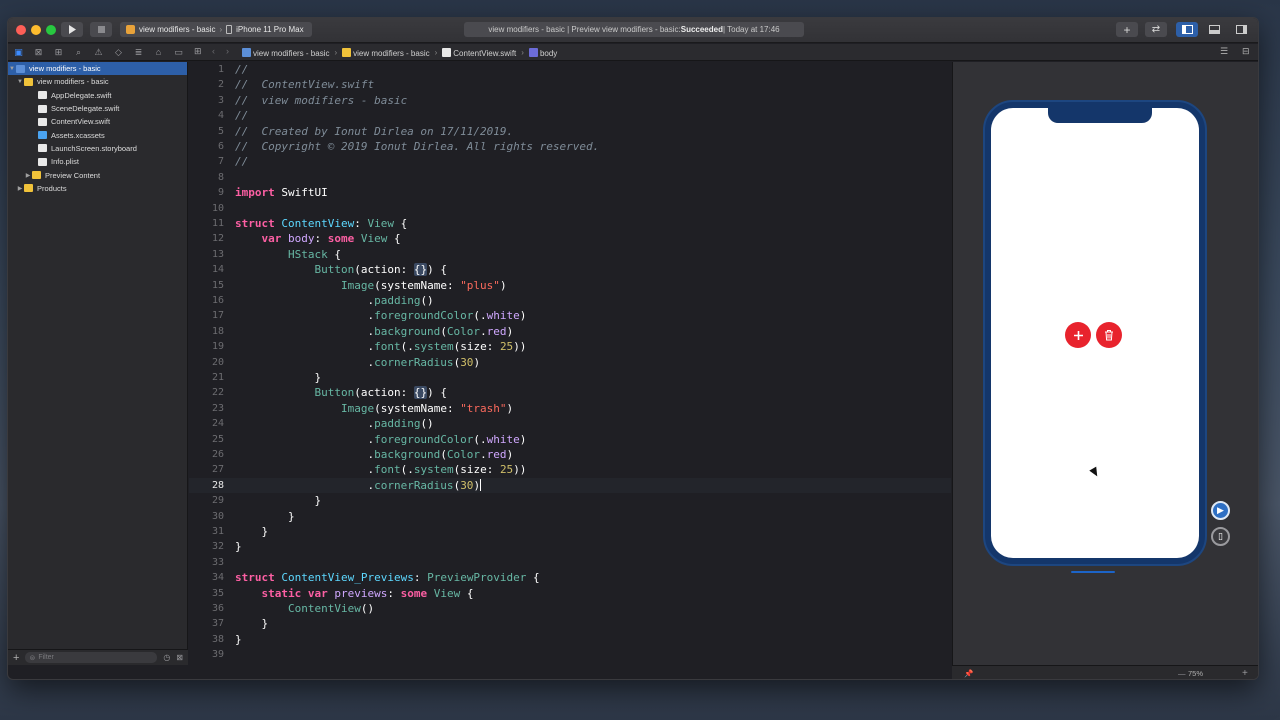  What do you see at coordinates (58, 52) in the screenshot?
I see `symbol-navigator-icon: ⊞` at bounding box center [58, 52].